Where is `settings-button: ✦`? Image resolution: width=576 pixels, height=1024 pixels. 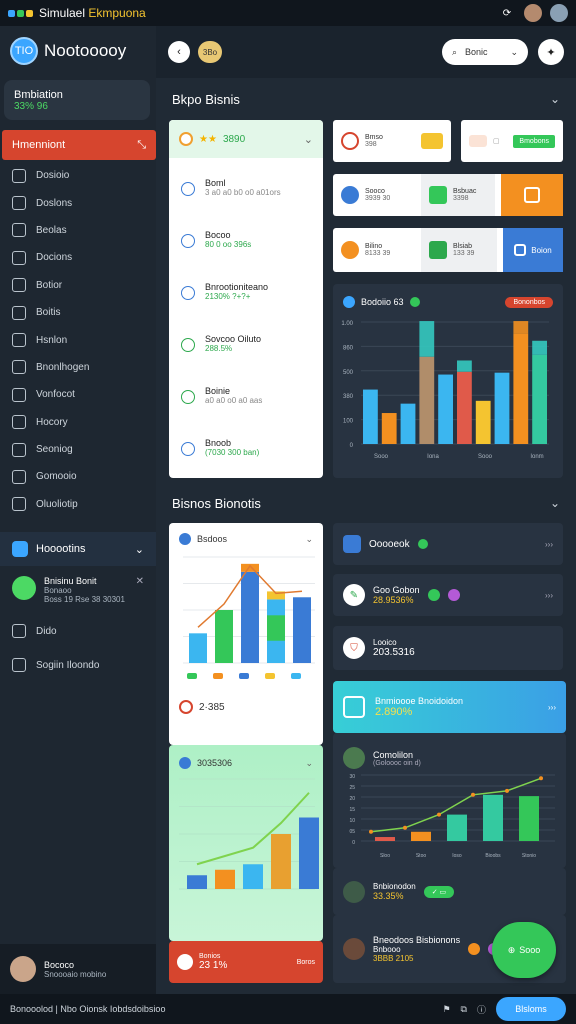 settings-button: ✦ is located at coordinates (551, 52).